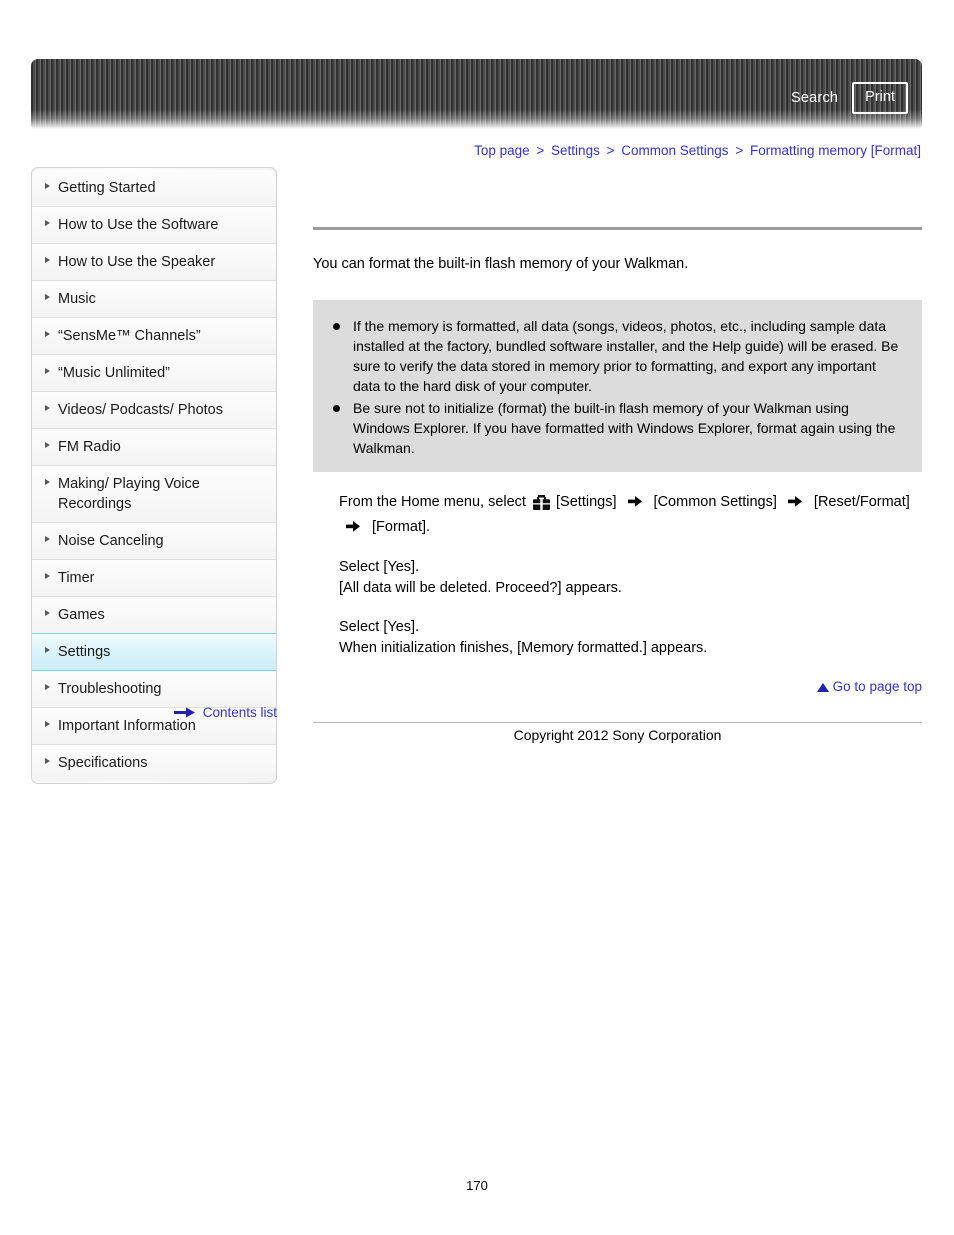  Describe the element at coordinates (401, 527) in the screenshot. I see `step-item-format: [Format].` at that location.